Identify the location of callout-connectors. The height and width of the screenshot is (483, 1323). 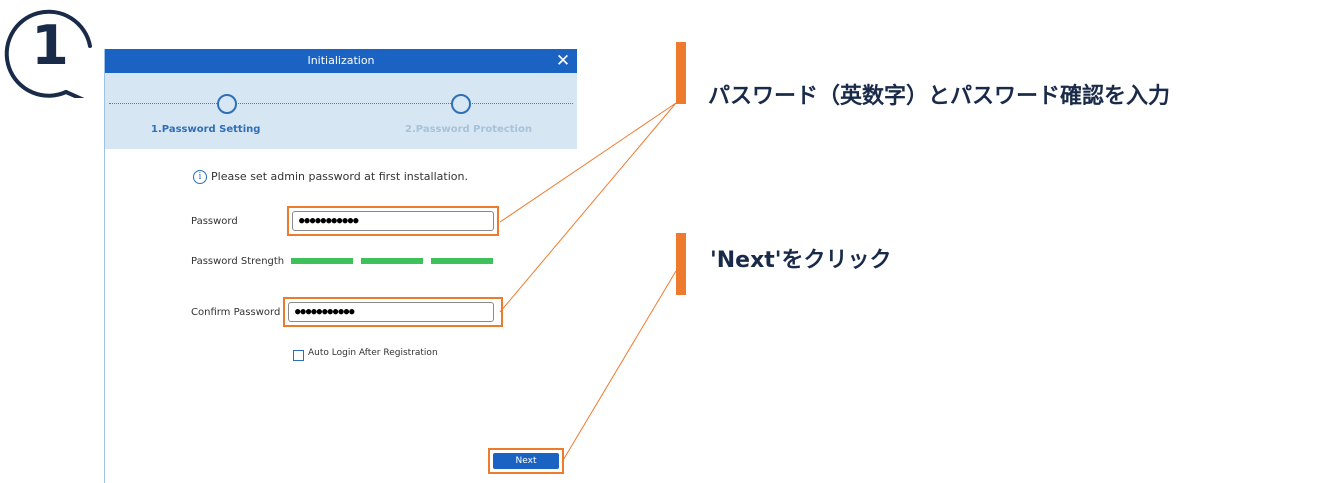
(588, 282).